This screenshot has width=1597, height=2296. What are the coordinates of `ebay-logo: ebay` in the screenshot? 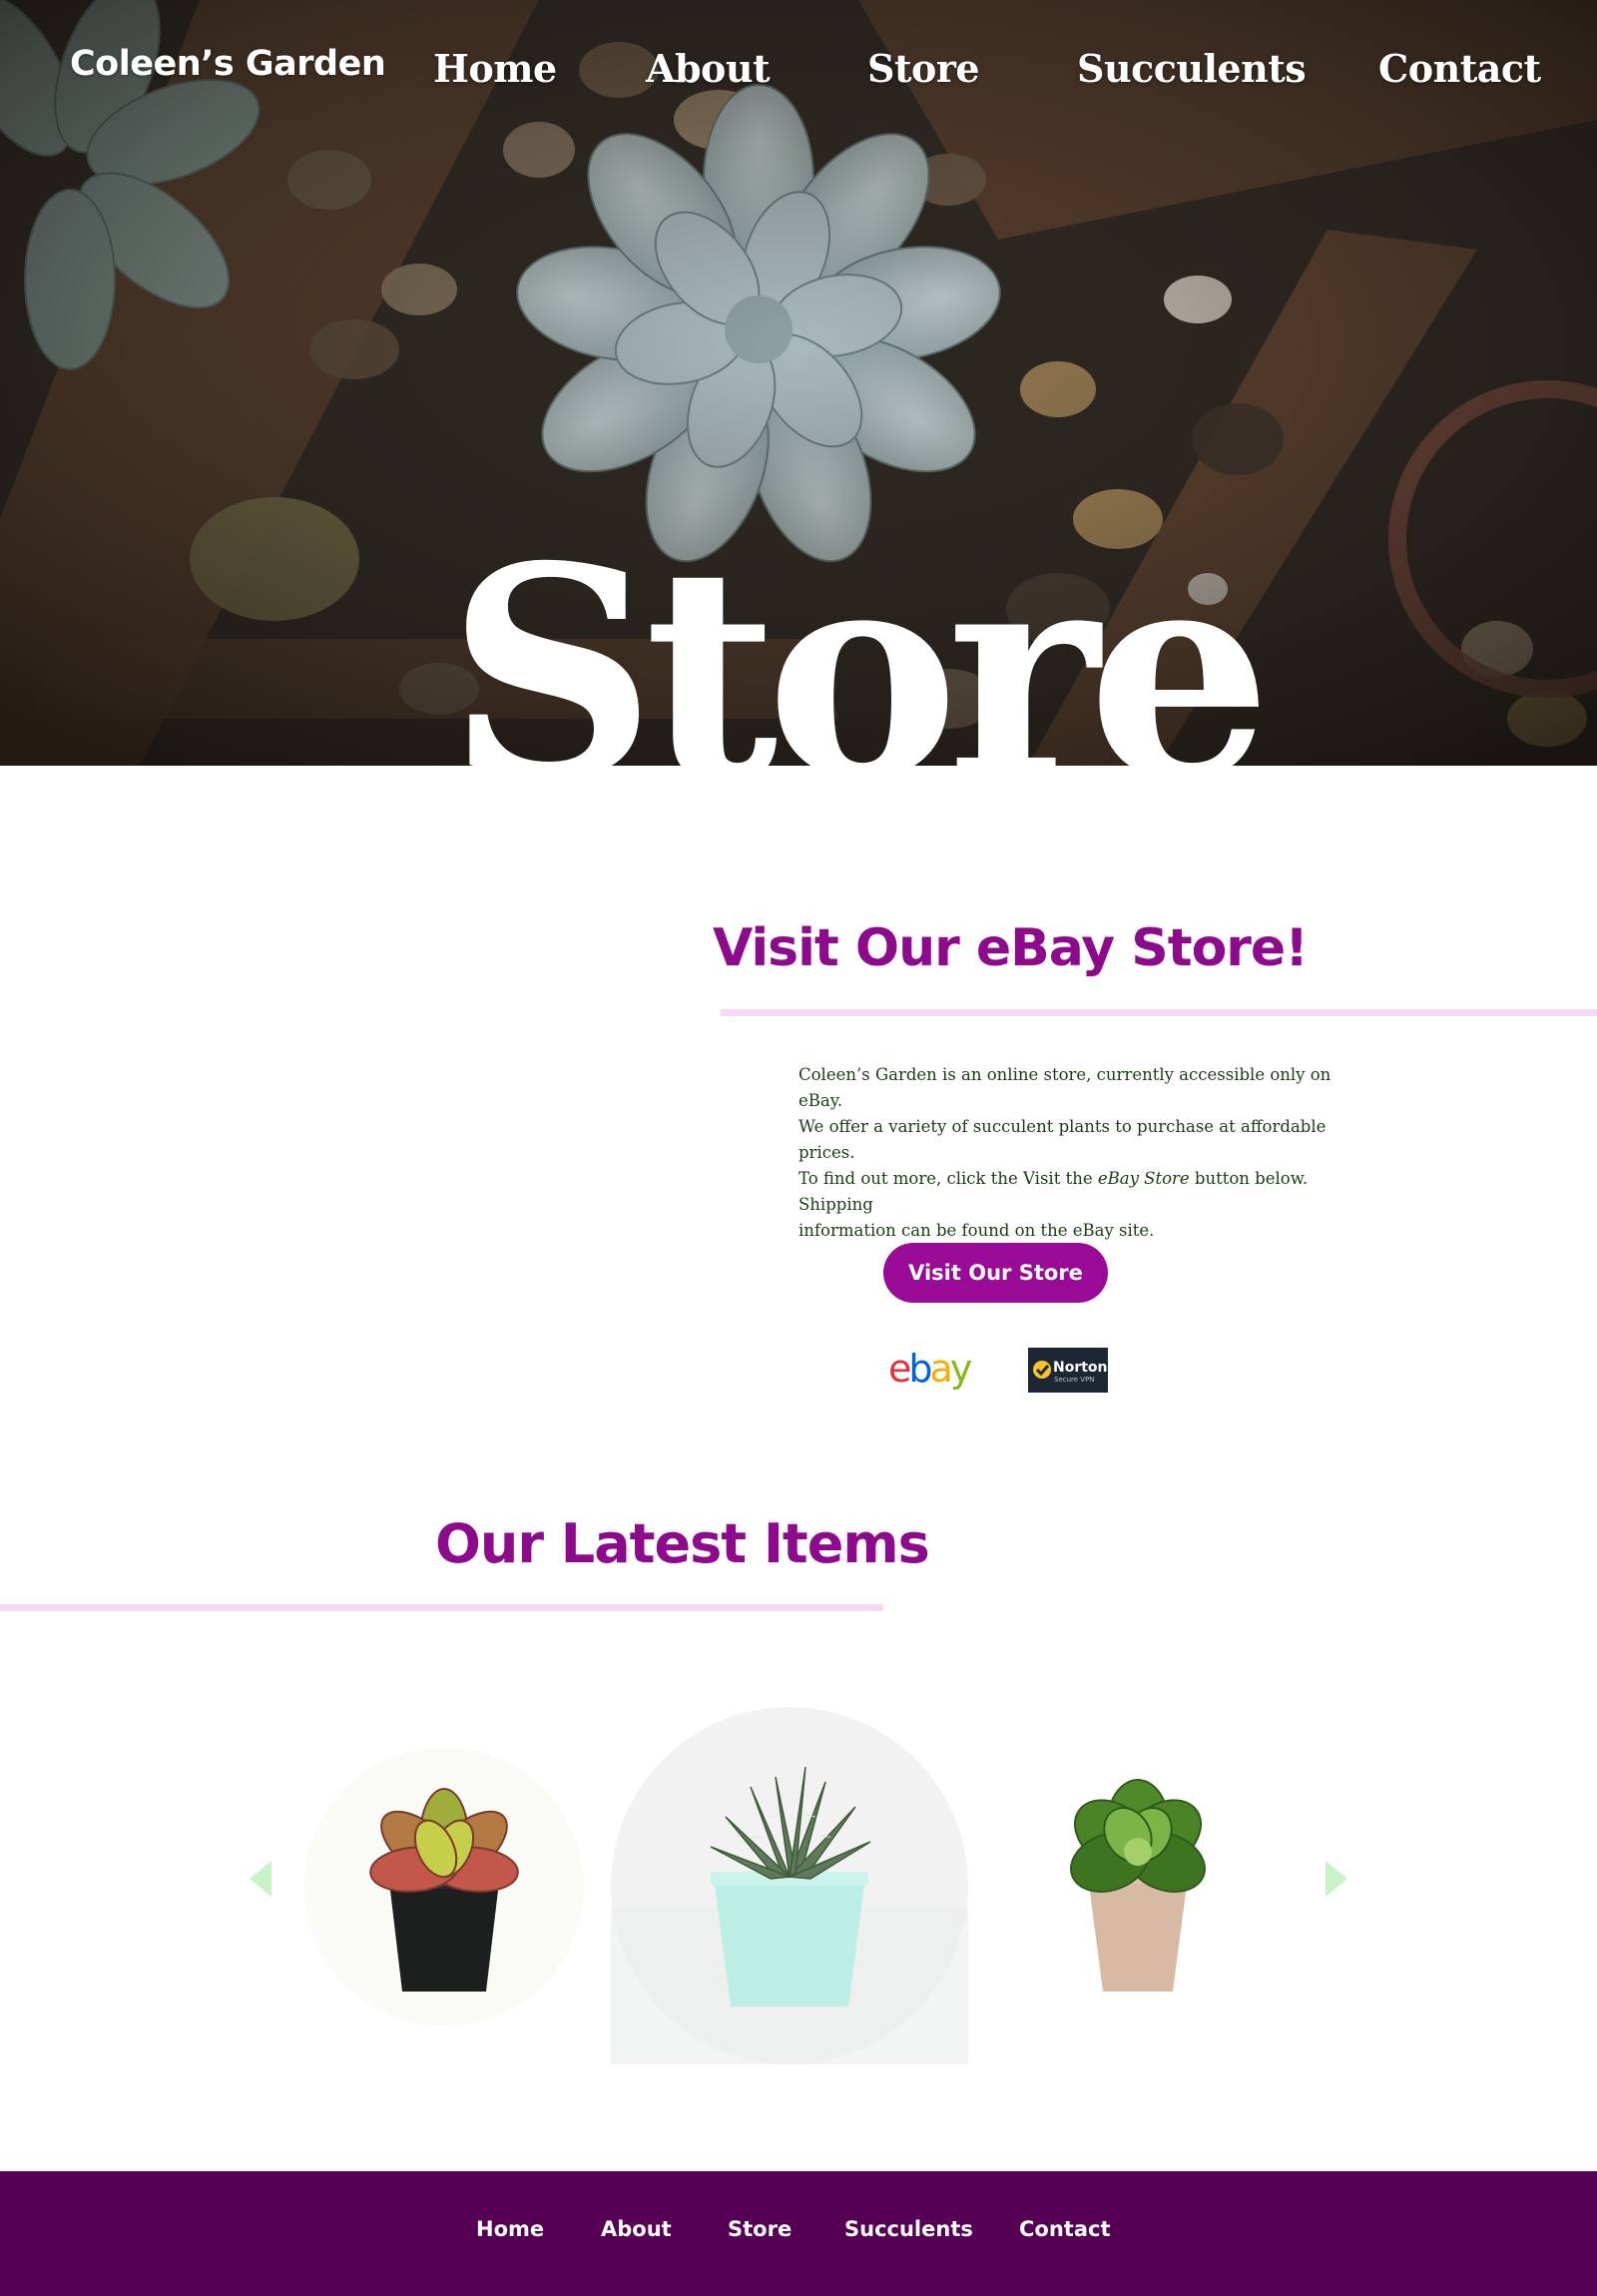 It's located at (936, 1370).